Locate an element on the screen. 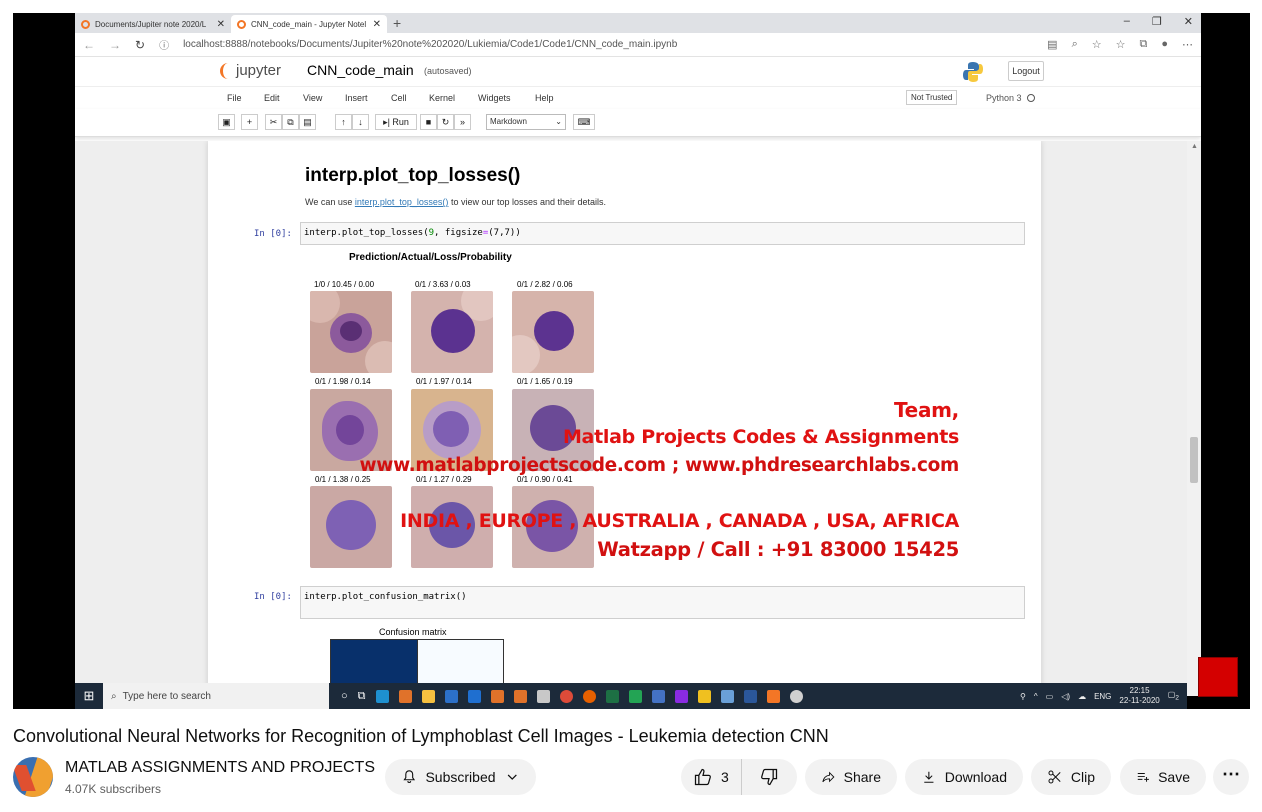 Image resolution: width=1262 pixels, height=812 pixels. notebook-name: CNN_code_main is located at coordinates (360, 70).